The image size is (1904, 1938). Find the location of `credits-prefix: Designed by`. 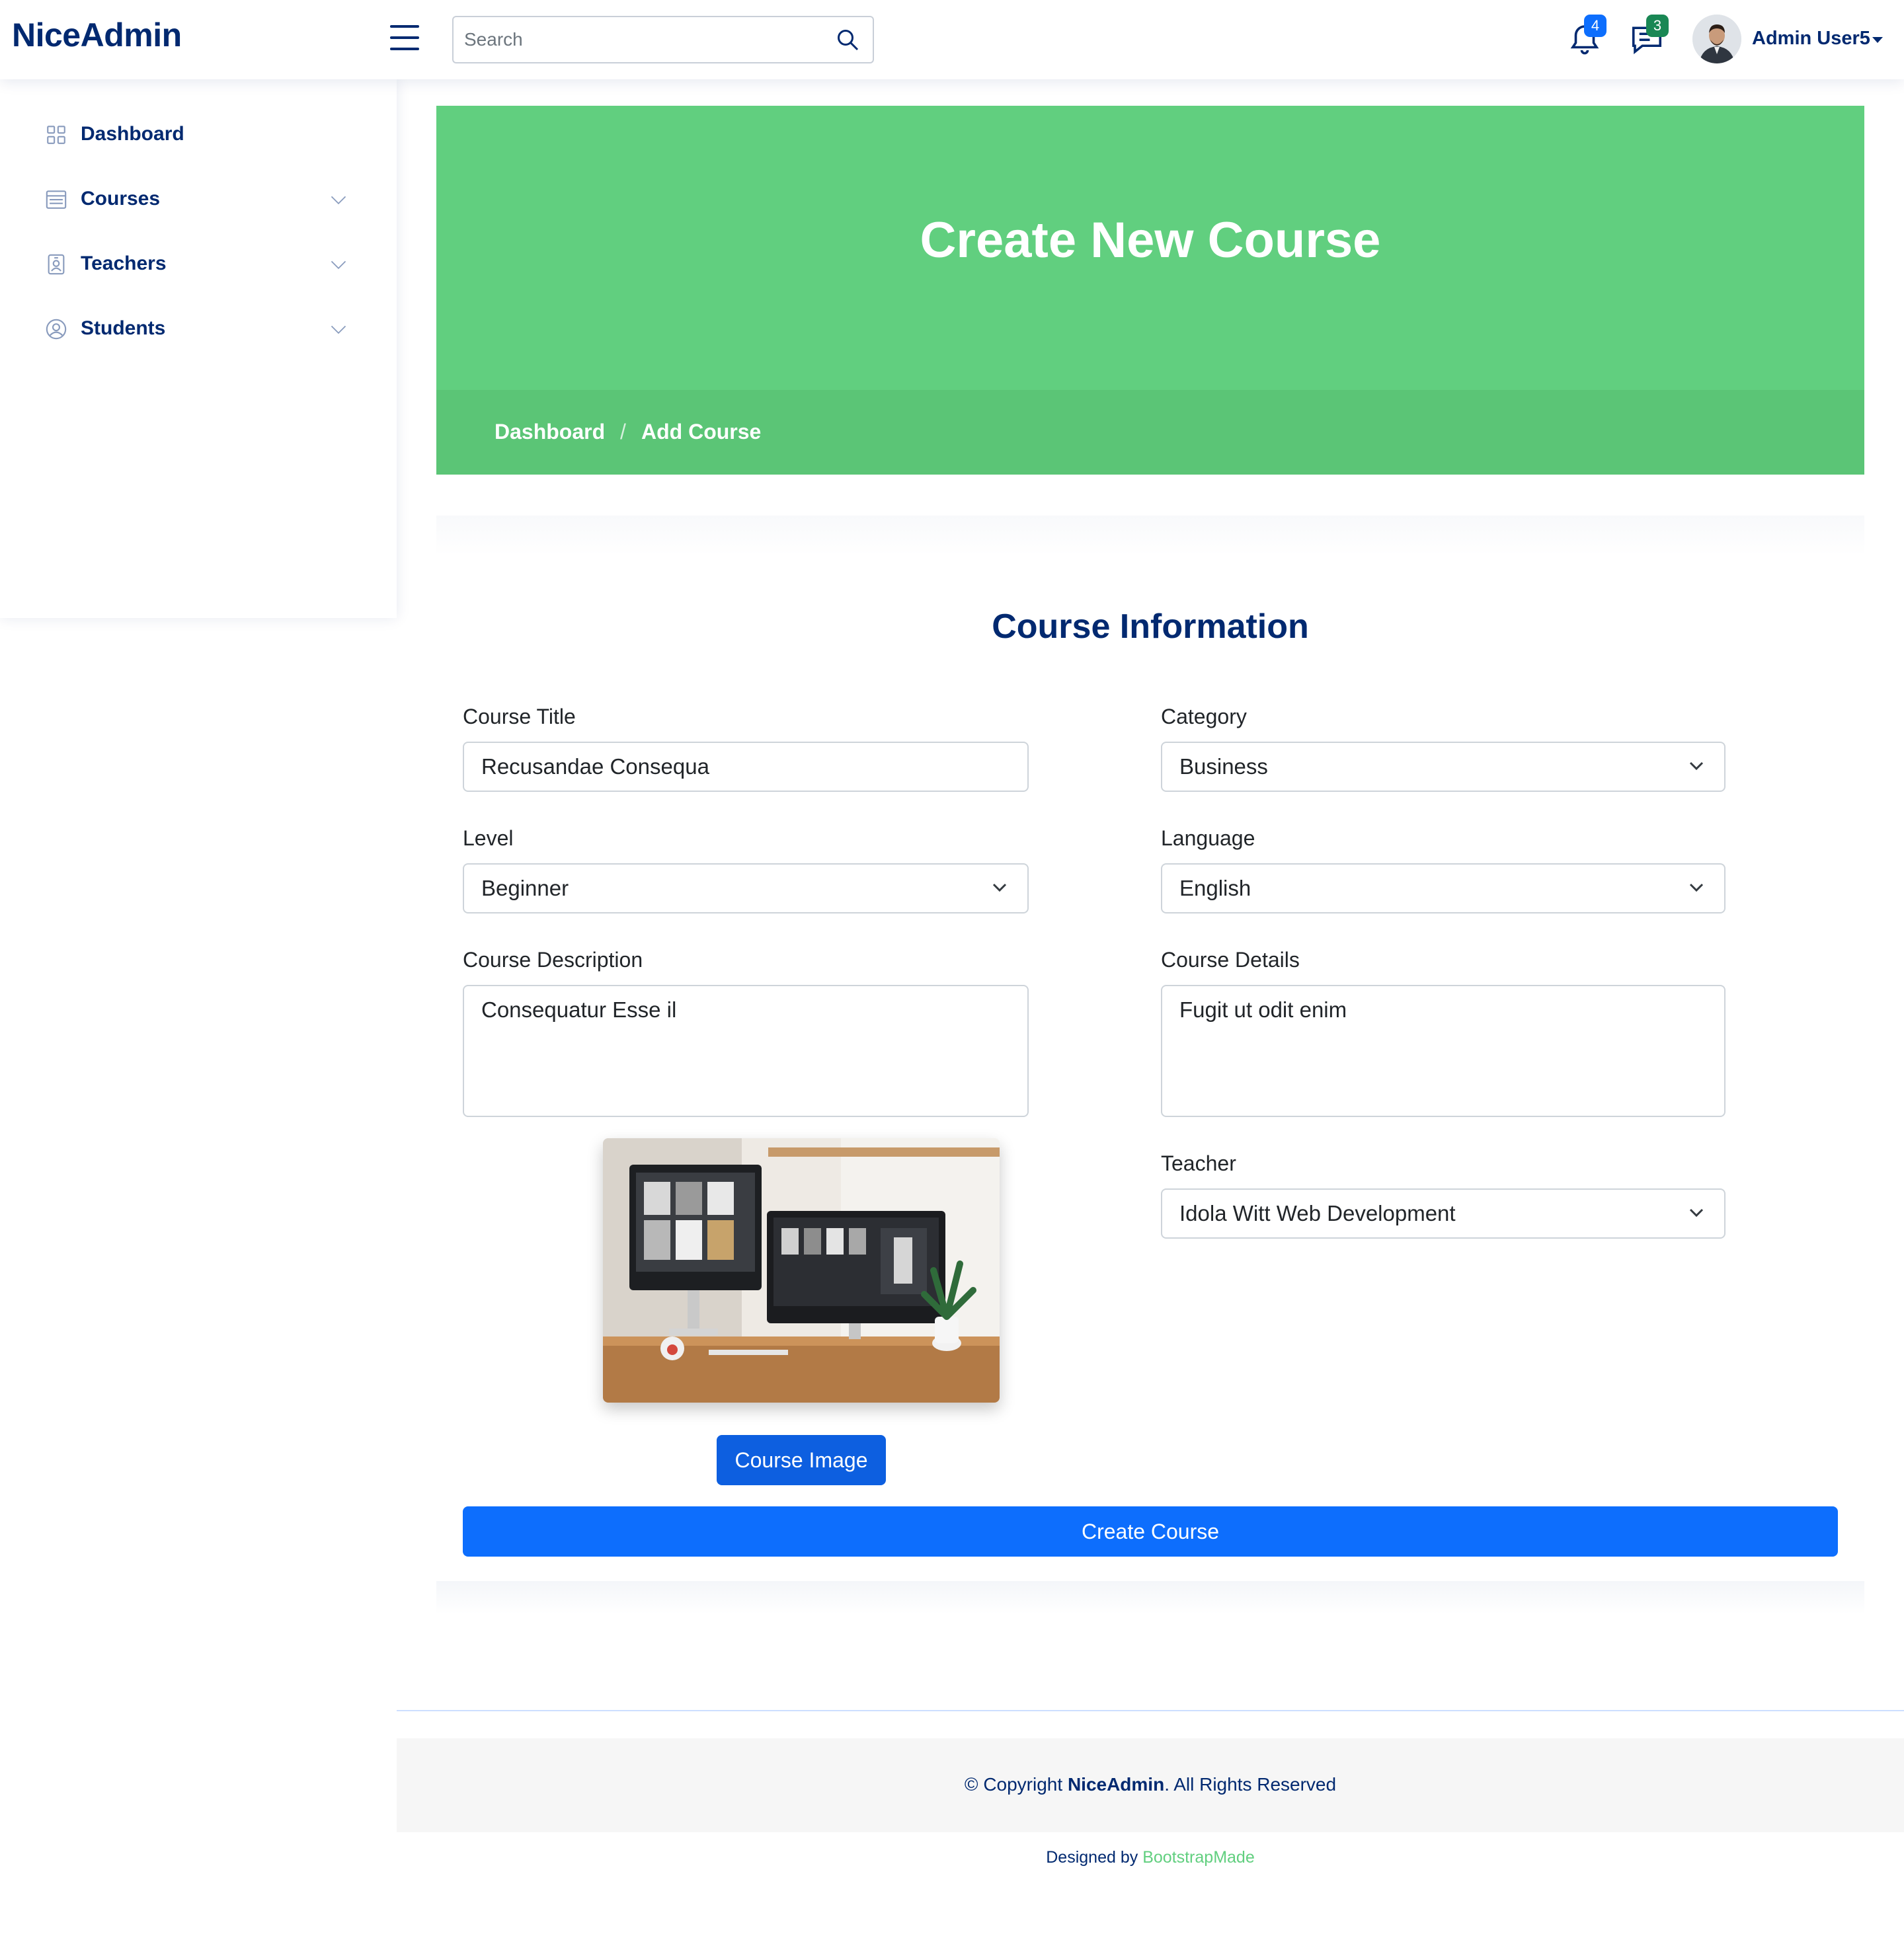

credits-prefix: Designed by is located at coordinates (1094, 1857).